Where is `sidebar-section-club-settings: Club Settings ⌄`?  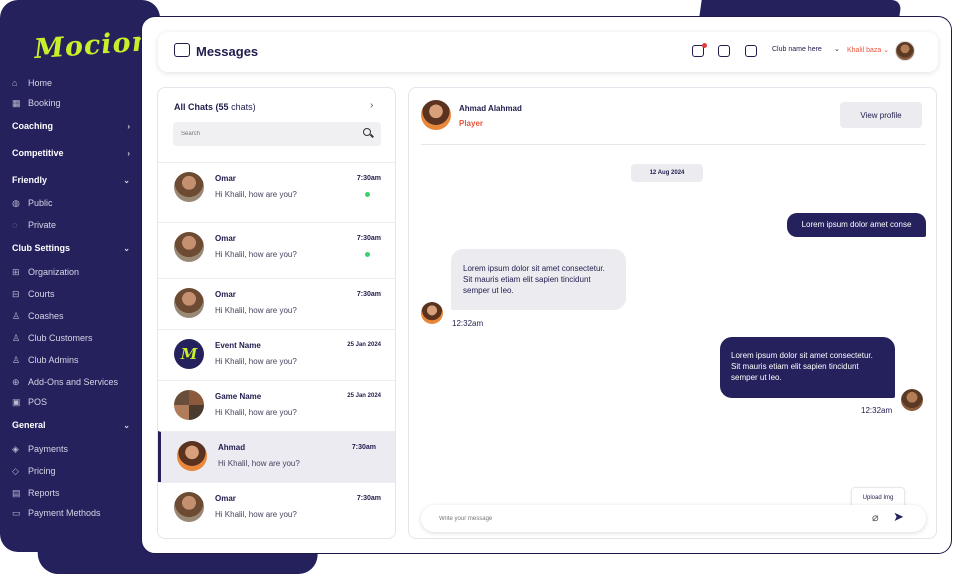
sidebar-section-club-settings: Club Settings ⌄ is located at coordinates (71, 248).